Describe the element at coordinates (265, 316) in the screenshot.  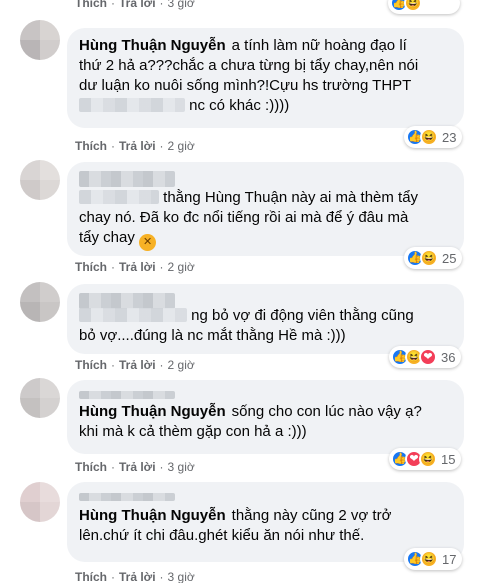
I see `comment-line: ng bỏ vợ đi động viên thằng cũng` at that location.